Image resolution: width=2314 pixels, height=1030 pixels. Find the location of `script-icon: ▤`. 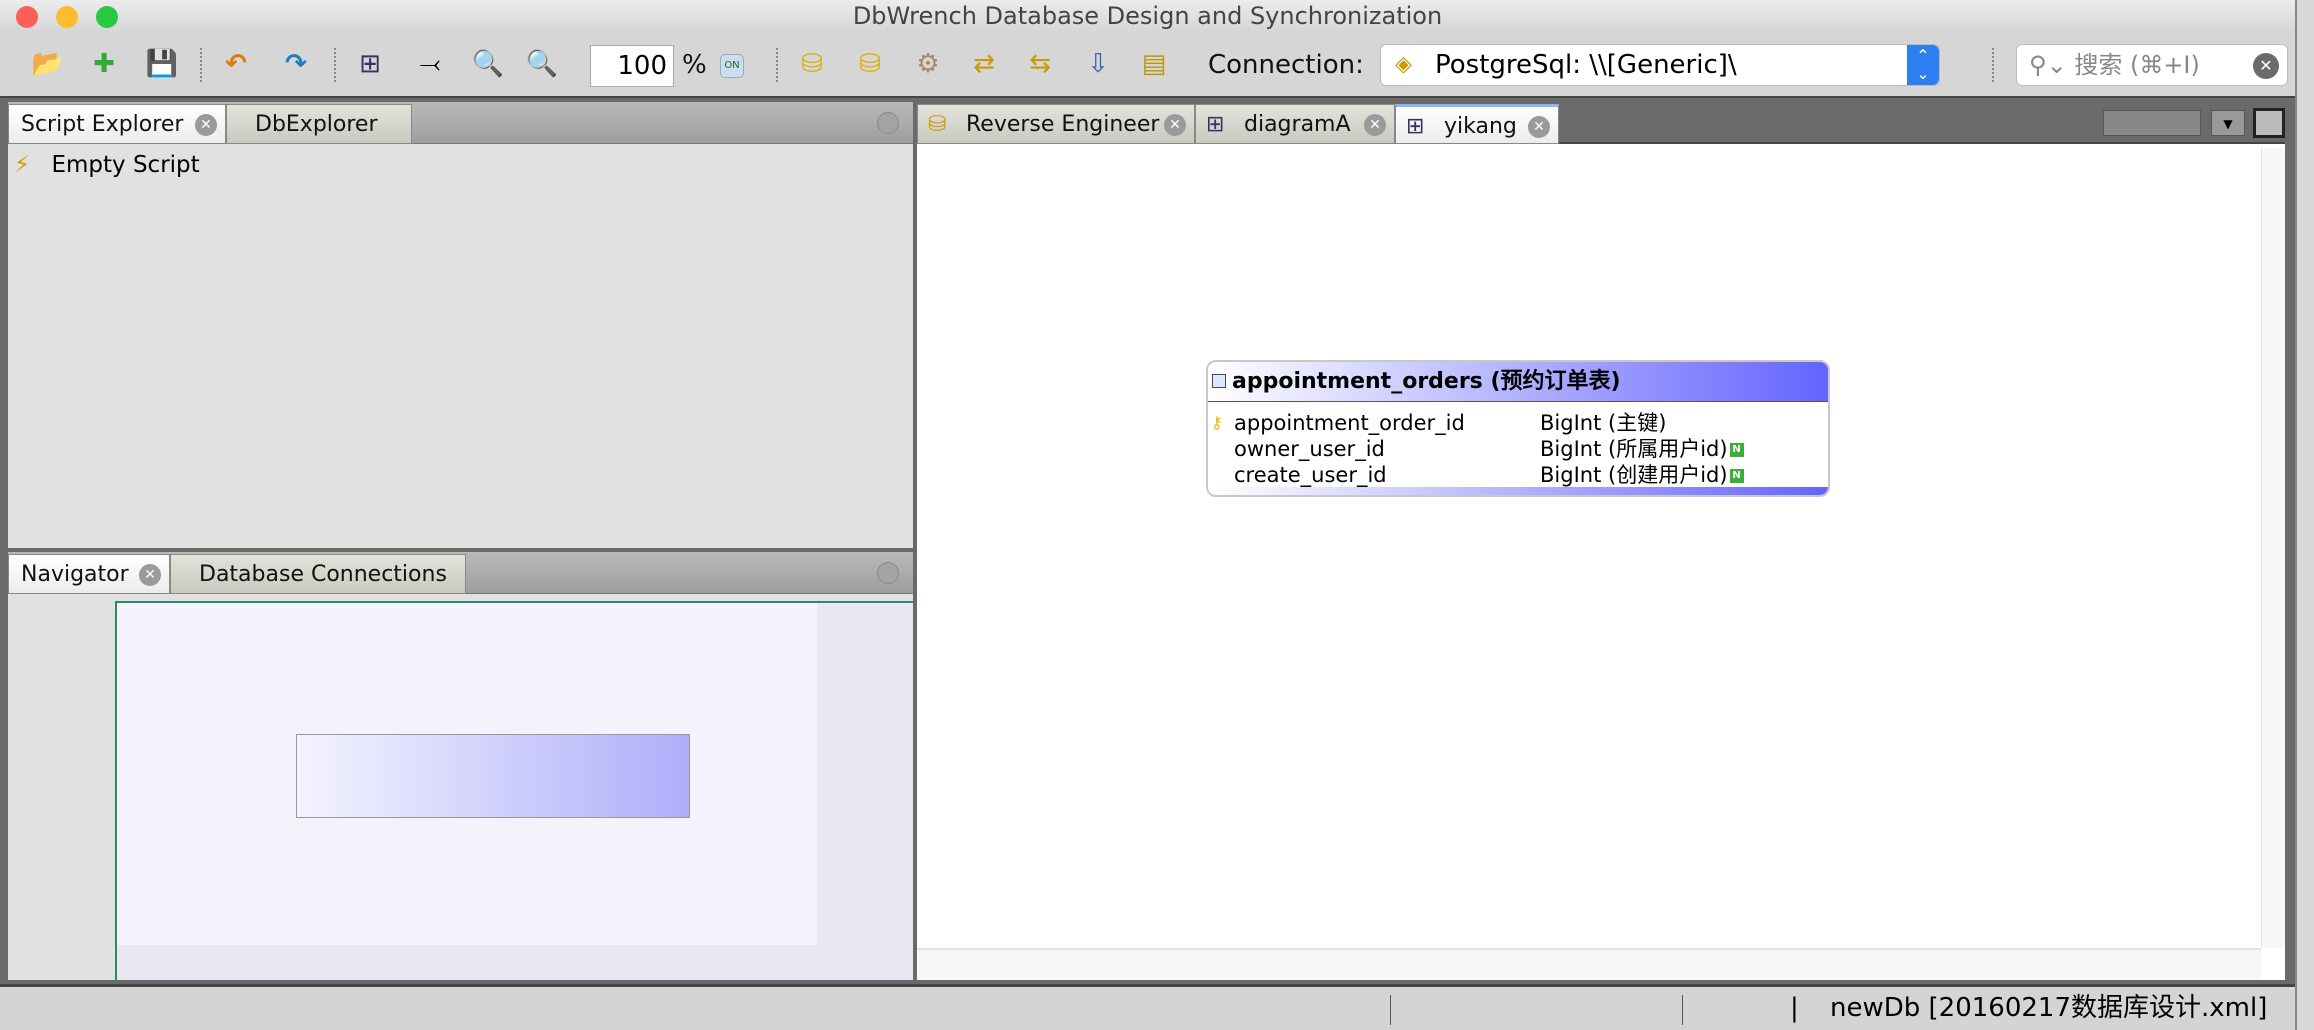

script-icon: ▤ is located at coordinates (1154, 64).